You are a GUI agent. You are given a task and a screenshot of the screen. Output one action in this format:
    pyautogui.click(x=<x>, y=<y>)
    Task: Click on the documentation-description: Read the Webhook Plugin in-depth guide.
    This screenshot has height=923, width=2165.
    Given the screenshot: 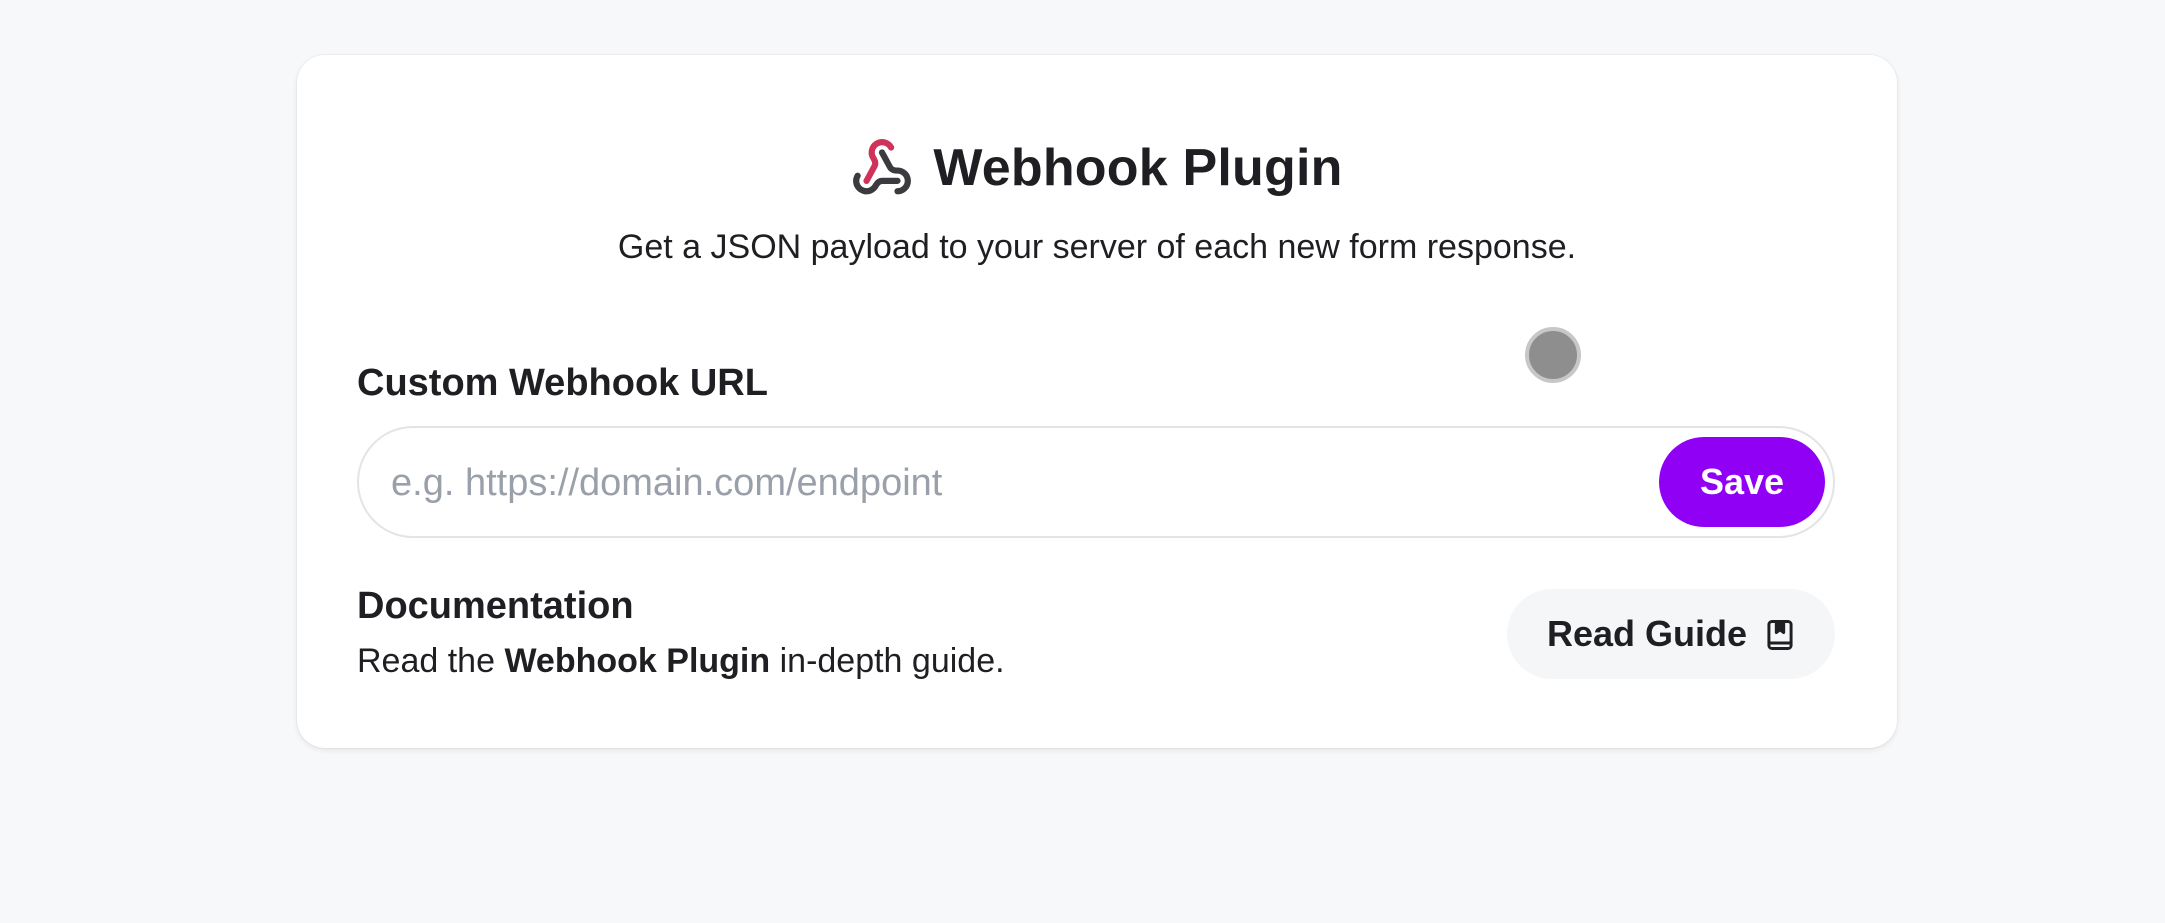 What is the action you would take?
    pyautogui.click(x=681, y=661)
    